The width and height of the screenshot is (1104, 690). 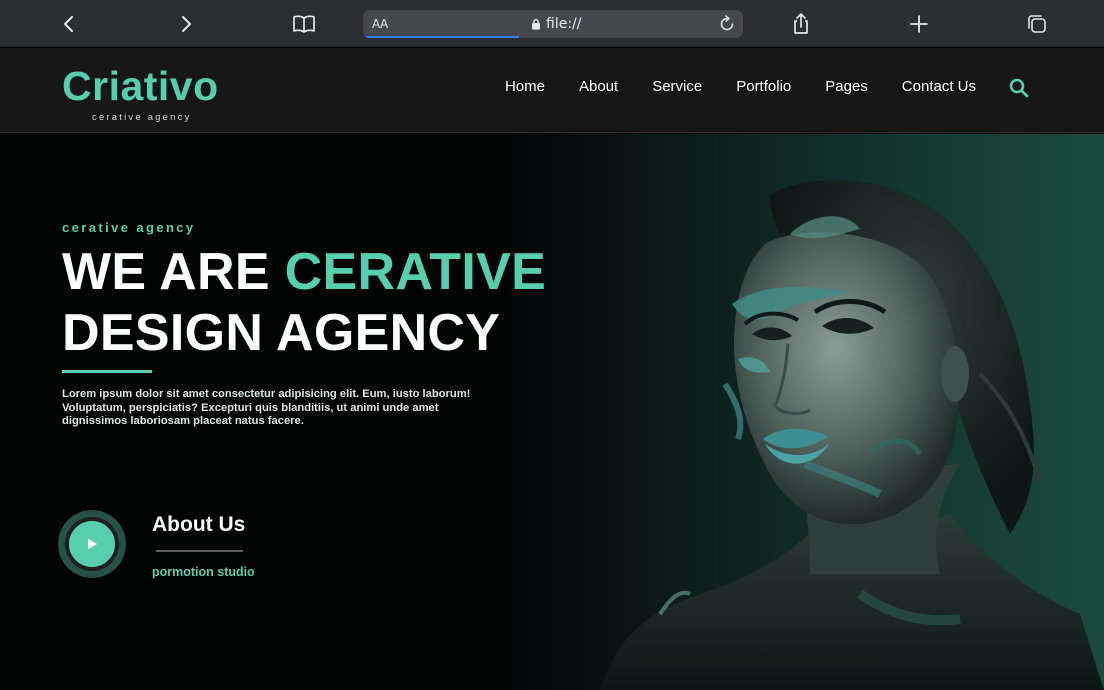 What do you see at coordinates (140, 86) in the screenshot?
I see `logo-title: Criativo` at bounding box center [140, 86].